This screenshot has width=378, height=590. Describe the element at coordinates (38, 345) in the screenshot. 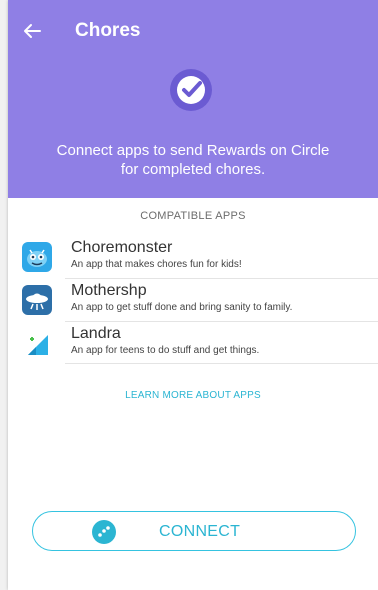

I see `landra-logo-icon` at that location.